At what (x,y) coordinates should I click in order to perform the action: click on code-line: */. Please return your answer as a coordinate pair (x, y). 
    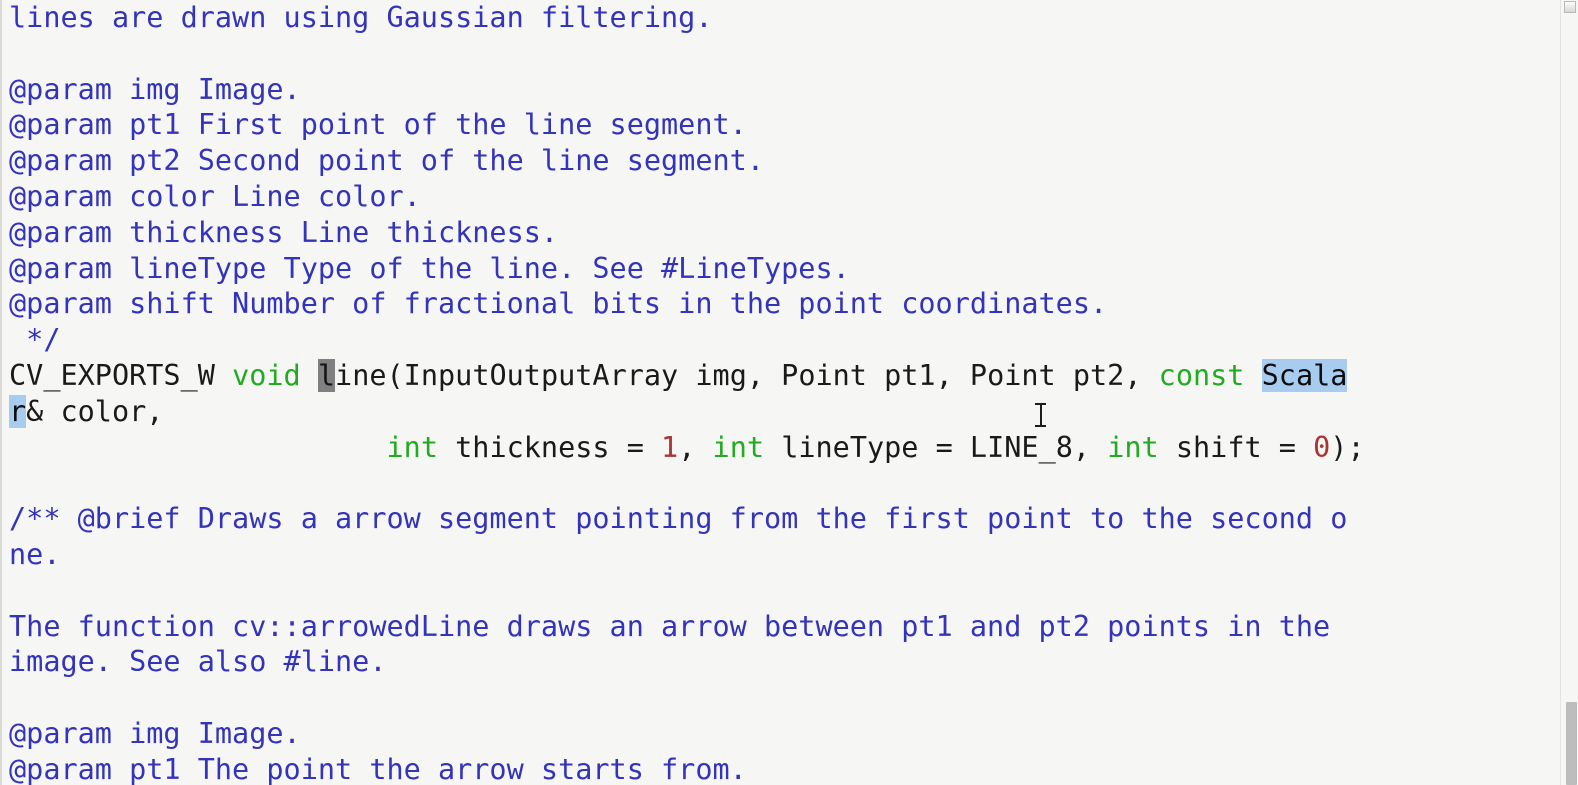
    Looking at the image, I should click on (780, 340).